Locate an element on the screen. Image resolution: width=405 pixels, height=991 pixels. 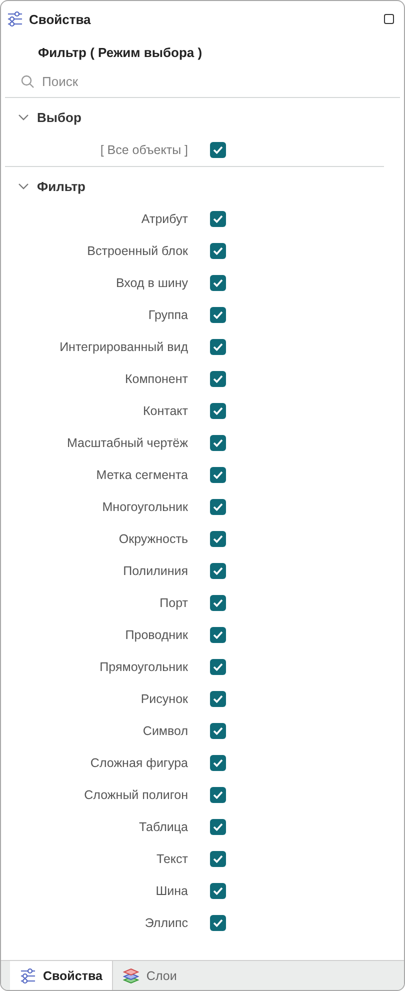
panel-title: Свойства is located at coordinates (60, 19).